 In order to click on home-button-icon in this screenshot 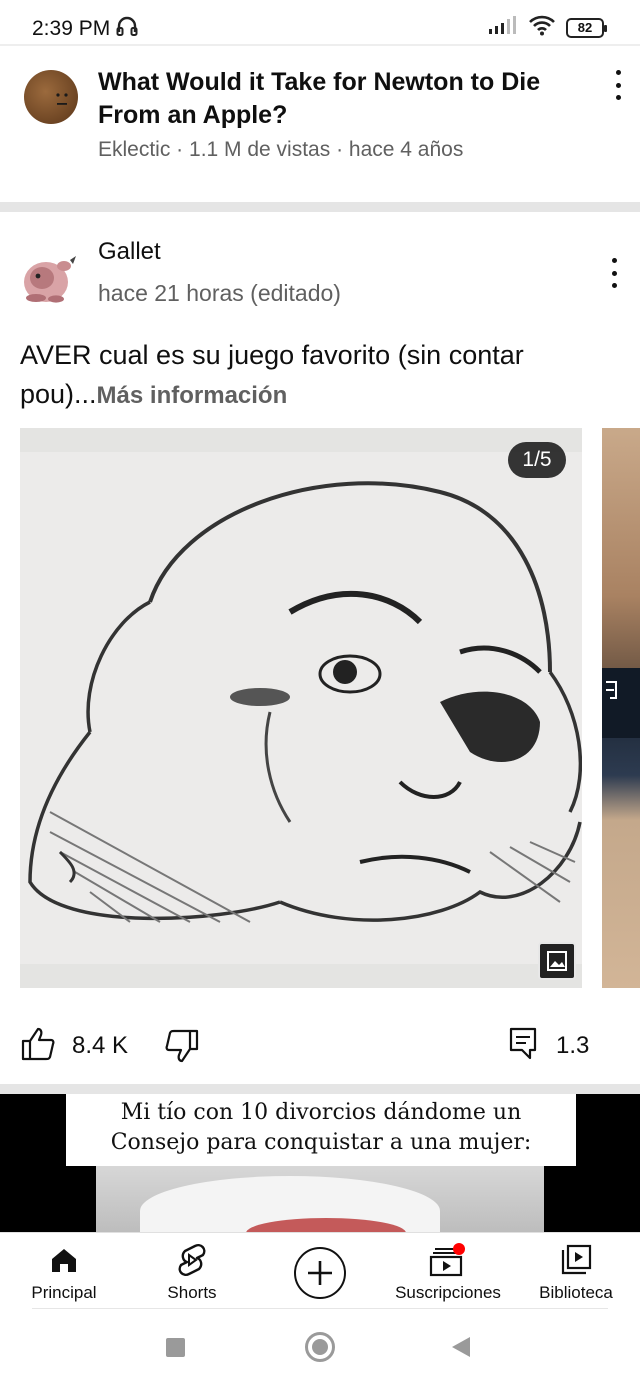, I will do `click(320, 1347)`.